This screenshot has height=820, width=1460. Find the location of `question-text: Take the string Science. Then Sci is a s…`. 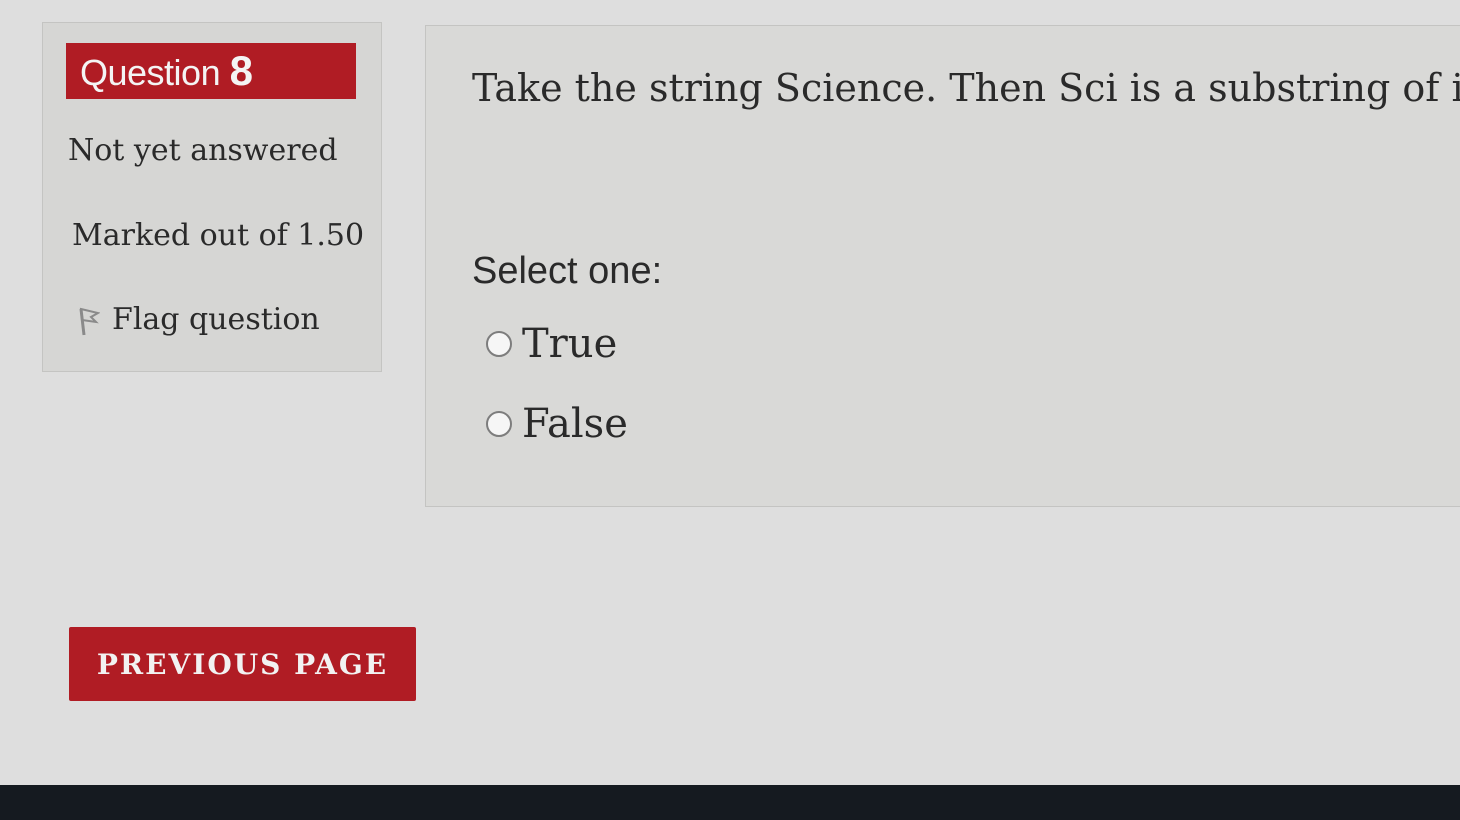

question-text: Take the string Science. Then Sci is a s… is located at coordinates (966, 88).